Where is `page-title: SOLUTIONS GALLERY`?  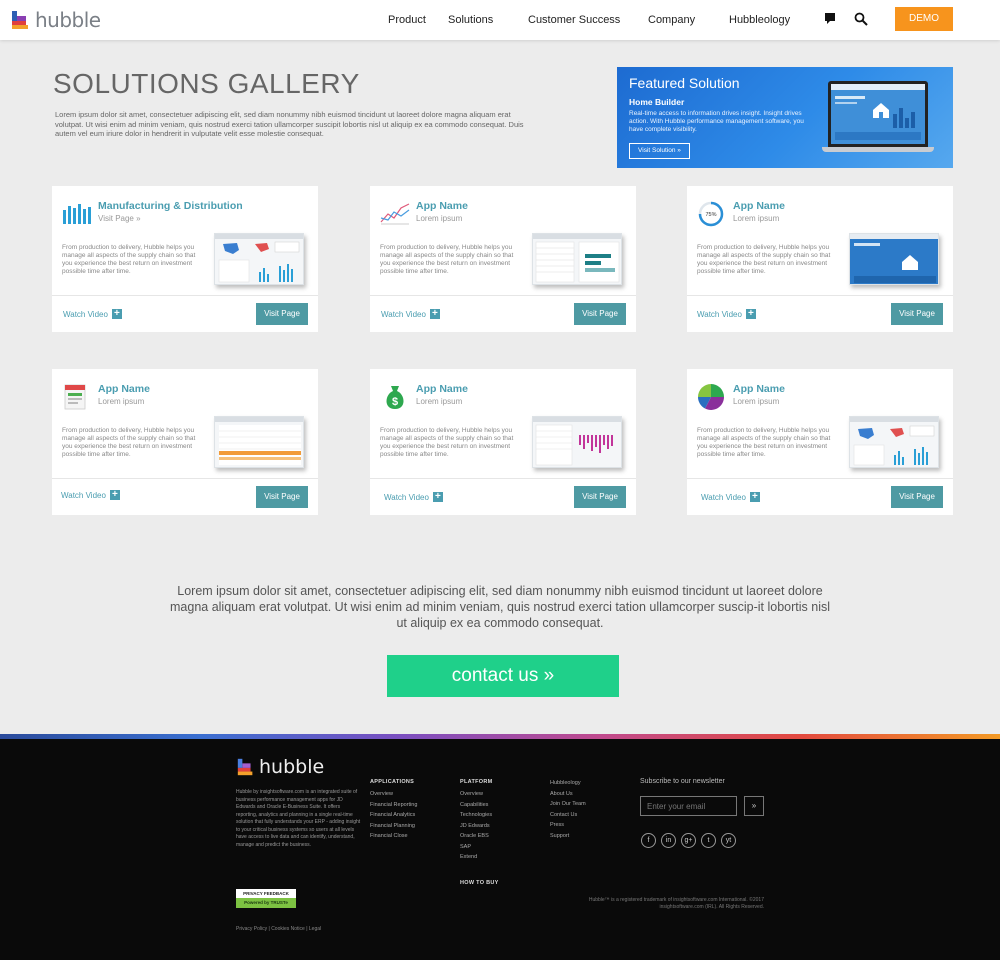 page-title: SOLUTIONS GALLERY is located at coordinates (206, 83).